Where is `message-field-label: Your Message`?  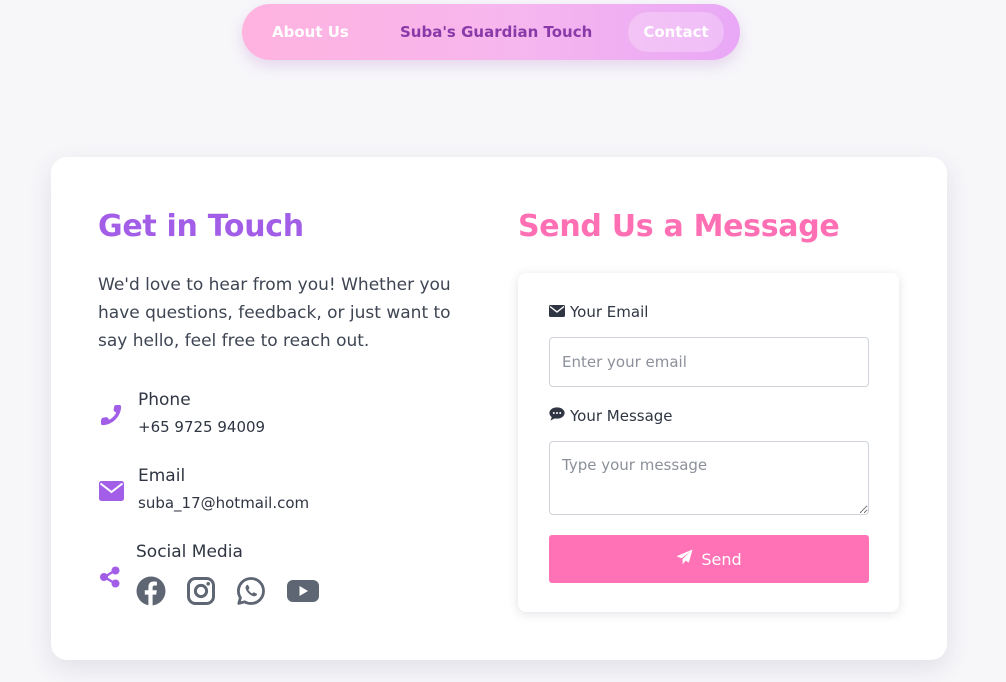
message-field-label: Your Message is located at coordinates (611, 416).